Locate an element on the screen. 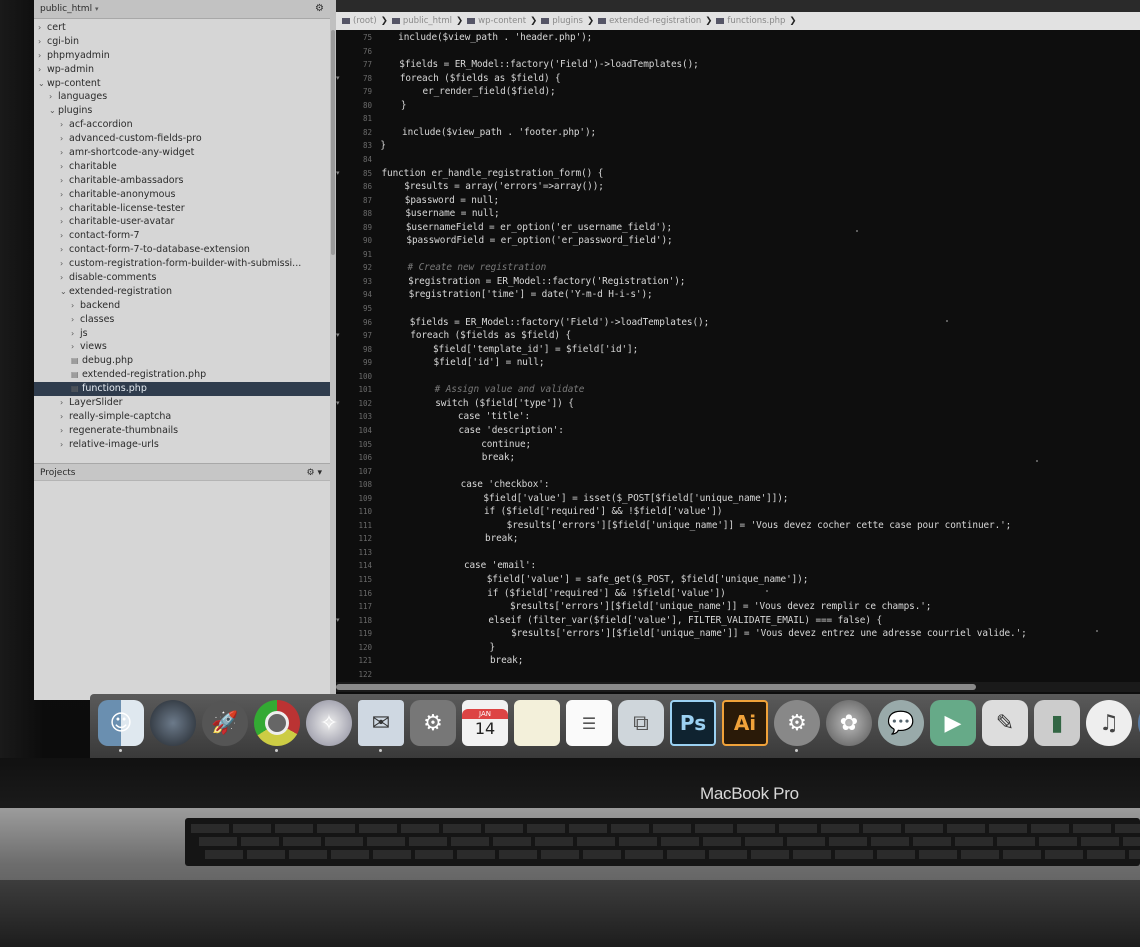 Image resolution: width=1140 pixels, height=947 pixels. breadcrumb-item: extended-registration is located at coordinates (655, 21).